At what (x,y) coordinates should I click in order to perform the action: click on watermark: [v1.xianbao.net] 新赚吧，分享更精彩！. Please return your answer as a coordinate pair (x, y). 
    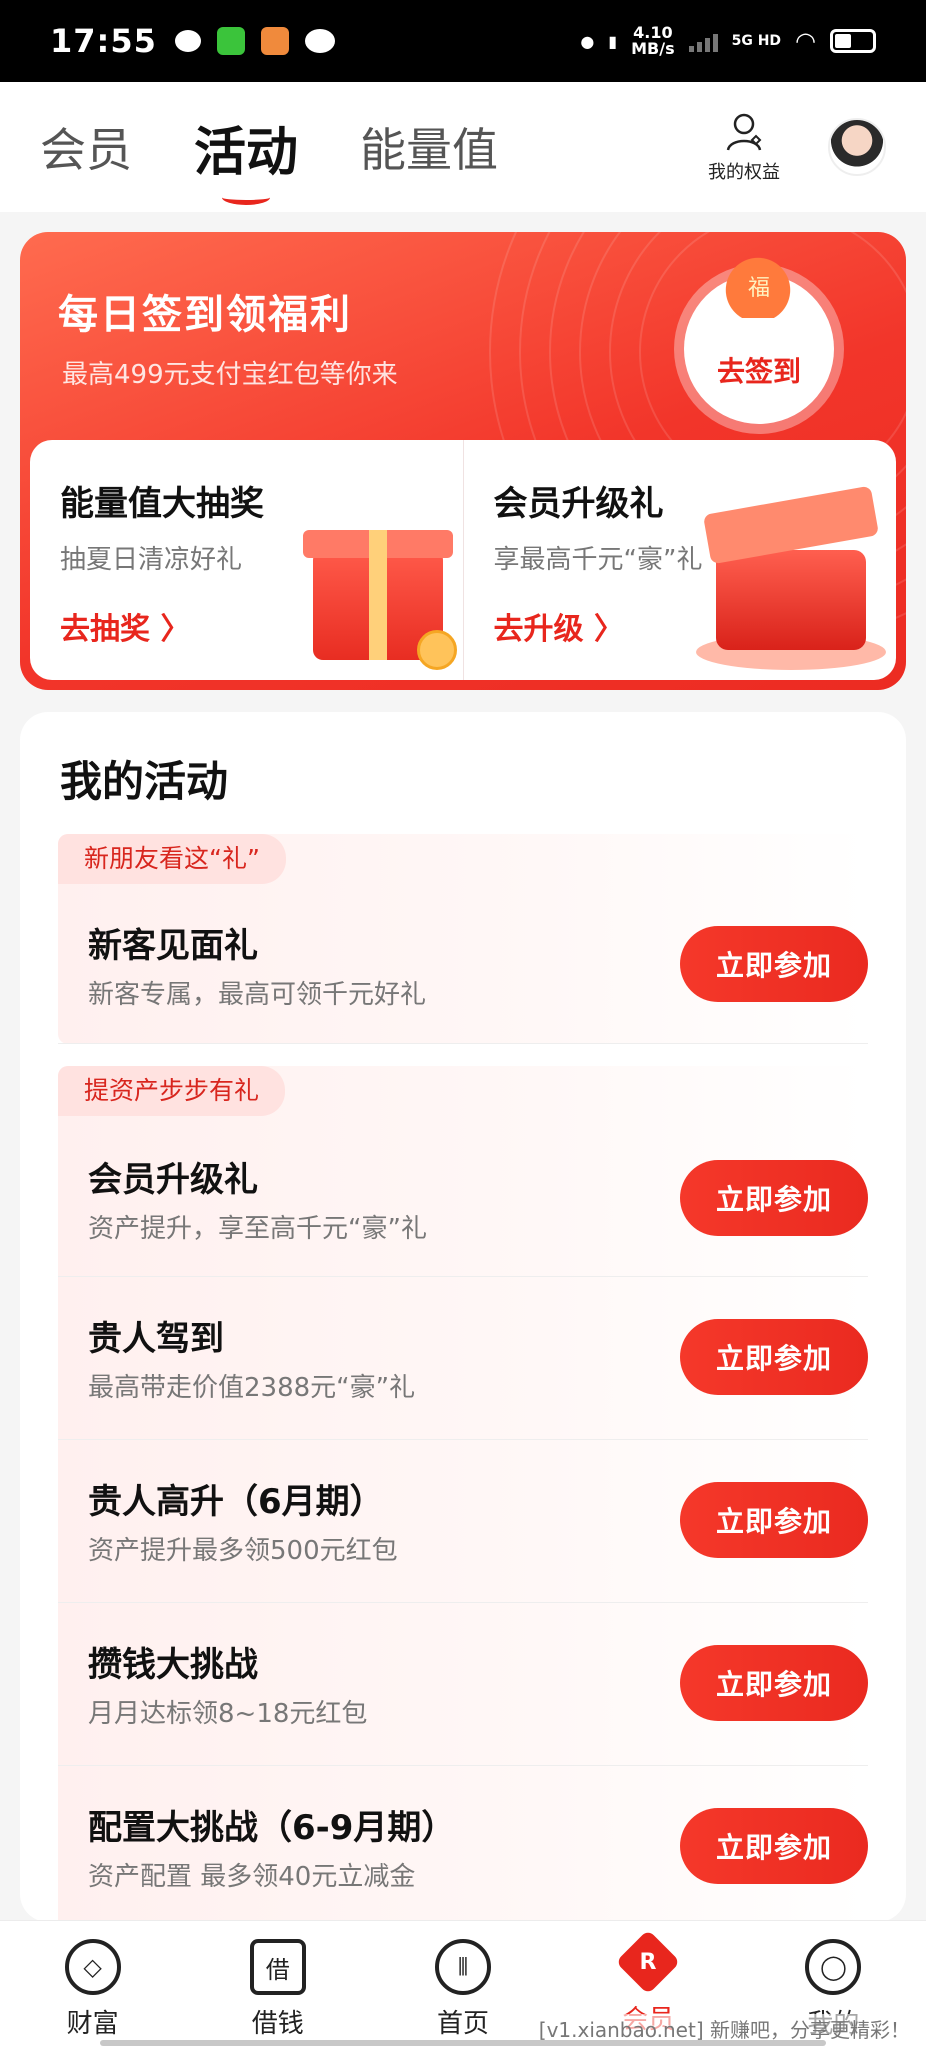
    Looking at the image, I should click on (724, 2028).